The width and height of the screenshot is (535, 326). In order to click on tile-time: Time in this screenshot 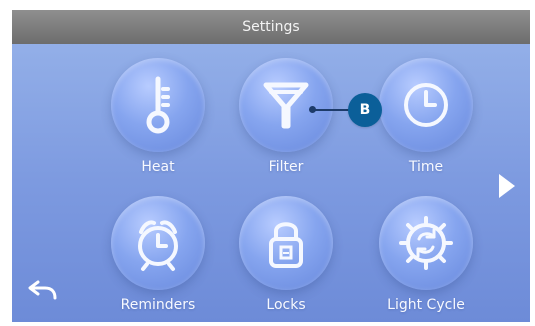, I will do `click(426, 120)`.